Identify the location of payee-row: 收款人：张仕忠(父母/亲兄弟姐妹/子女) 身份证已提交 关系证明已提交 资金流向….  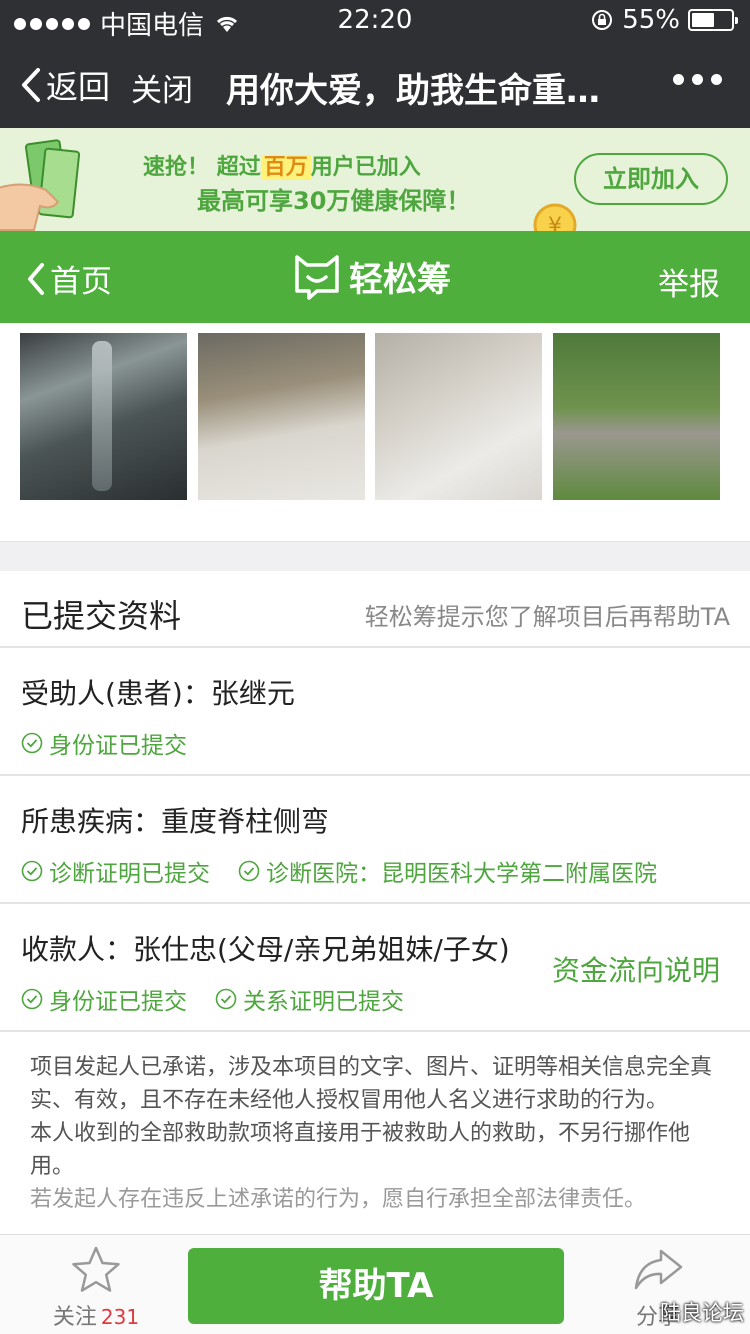
(375, 968).